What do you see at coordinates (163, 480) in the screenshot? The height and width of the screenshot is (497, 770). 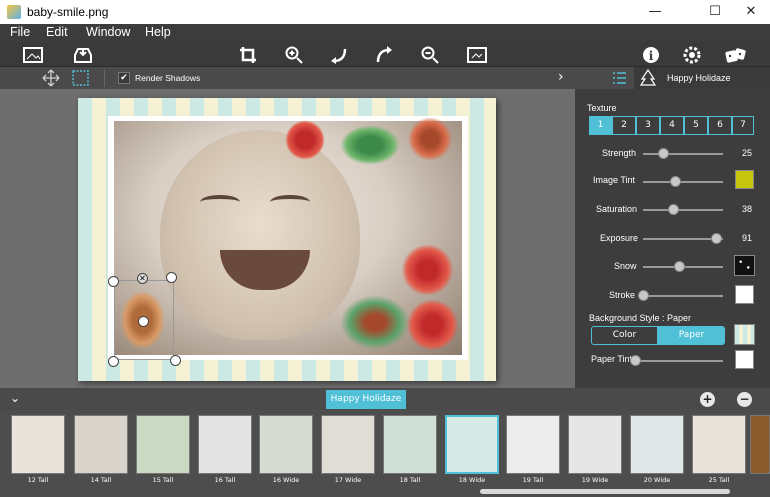 I see `thumbnail-label: 15 Tall` at bounding box center [163, 480].